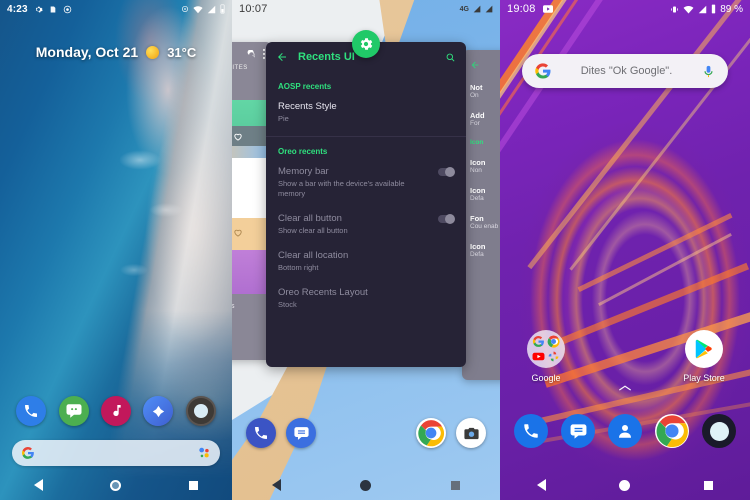  I want to click on setting-row-recents-style: Recents Style Pie, so click(366, 113).